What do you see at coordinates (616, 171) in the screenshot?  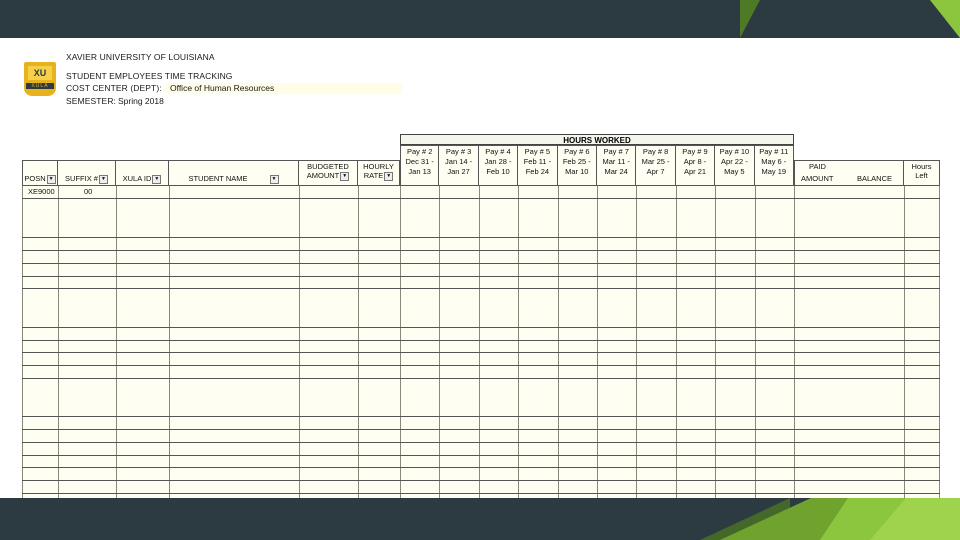 I see `pay-range-end: Mar 24` at bounding box center [616, 171].